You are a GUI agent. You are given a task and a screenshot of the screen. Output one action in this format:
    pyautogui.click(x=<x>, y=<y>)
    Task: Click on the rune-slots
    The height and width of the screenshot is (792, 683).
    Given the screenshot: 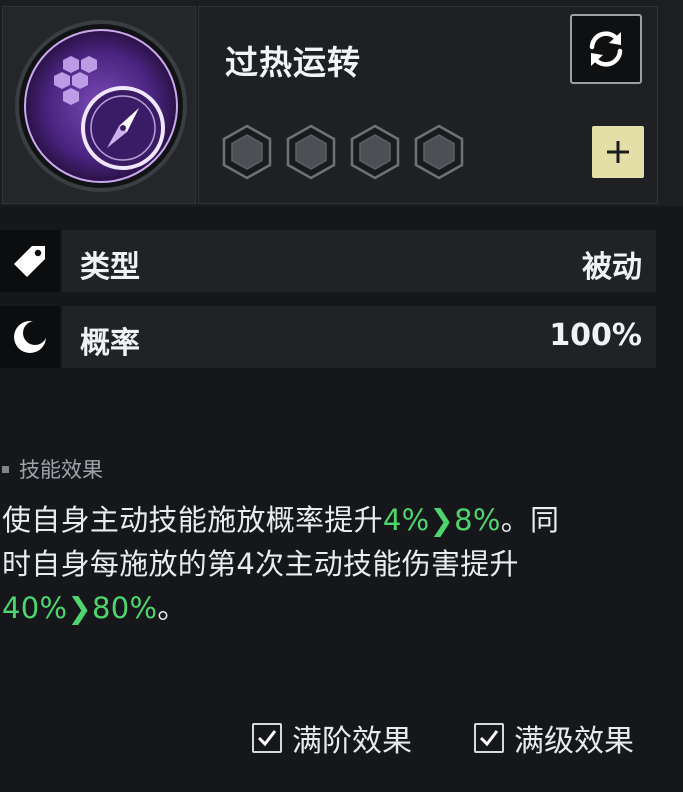 What is the action you would take?
    pyautogui.click(x=343, y=152)
    